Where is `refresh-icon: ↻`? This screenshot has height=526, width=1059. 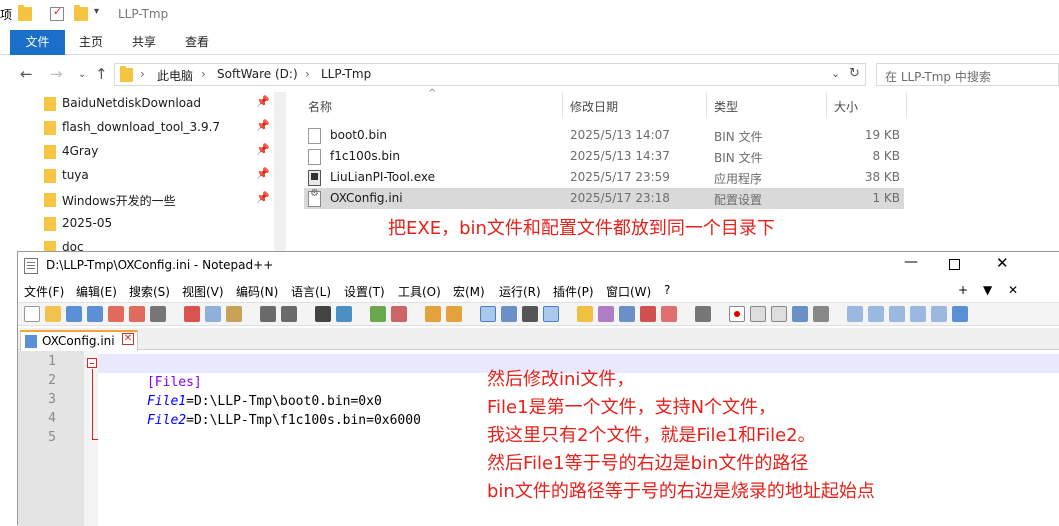
refresh-icon: ↻ is located at coordinates (854, 73).